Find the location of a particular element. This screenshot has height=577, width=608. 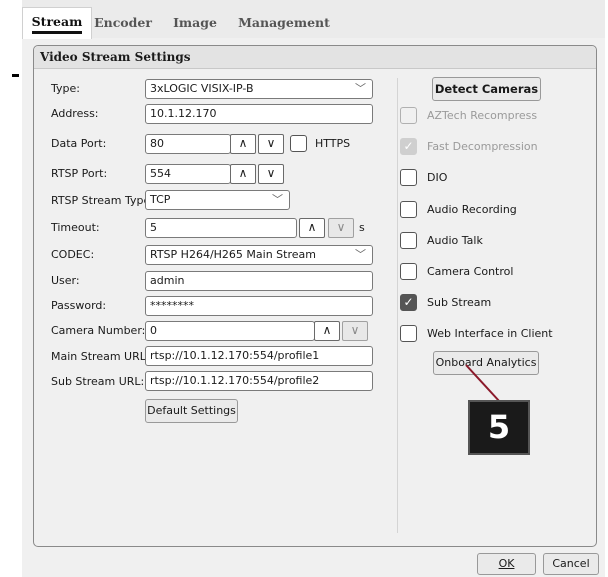

callout-line is located at coordinates (483, 383).